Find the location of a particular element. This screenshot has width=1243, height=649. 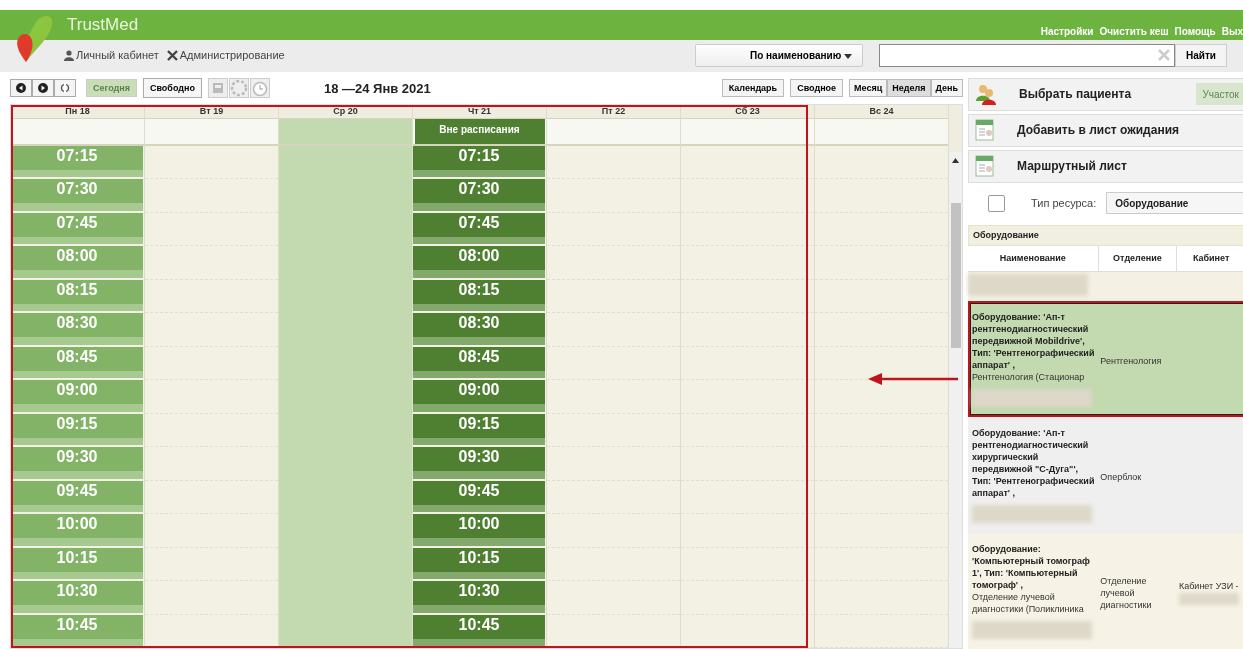

print-button is located at coordinates (217, 88).